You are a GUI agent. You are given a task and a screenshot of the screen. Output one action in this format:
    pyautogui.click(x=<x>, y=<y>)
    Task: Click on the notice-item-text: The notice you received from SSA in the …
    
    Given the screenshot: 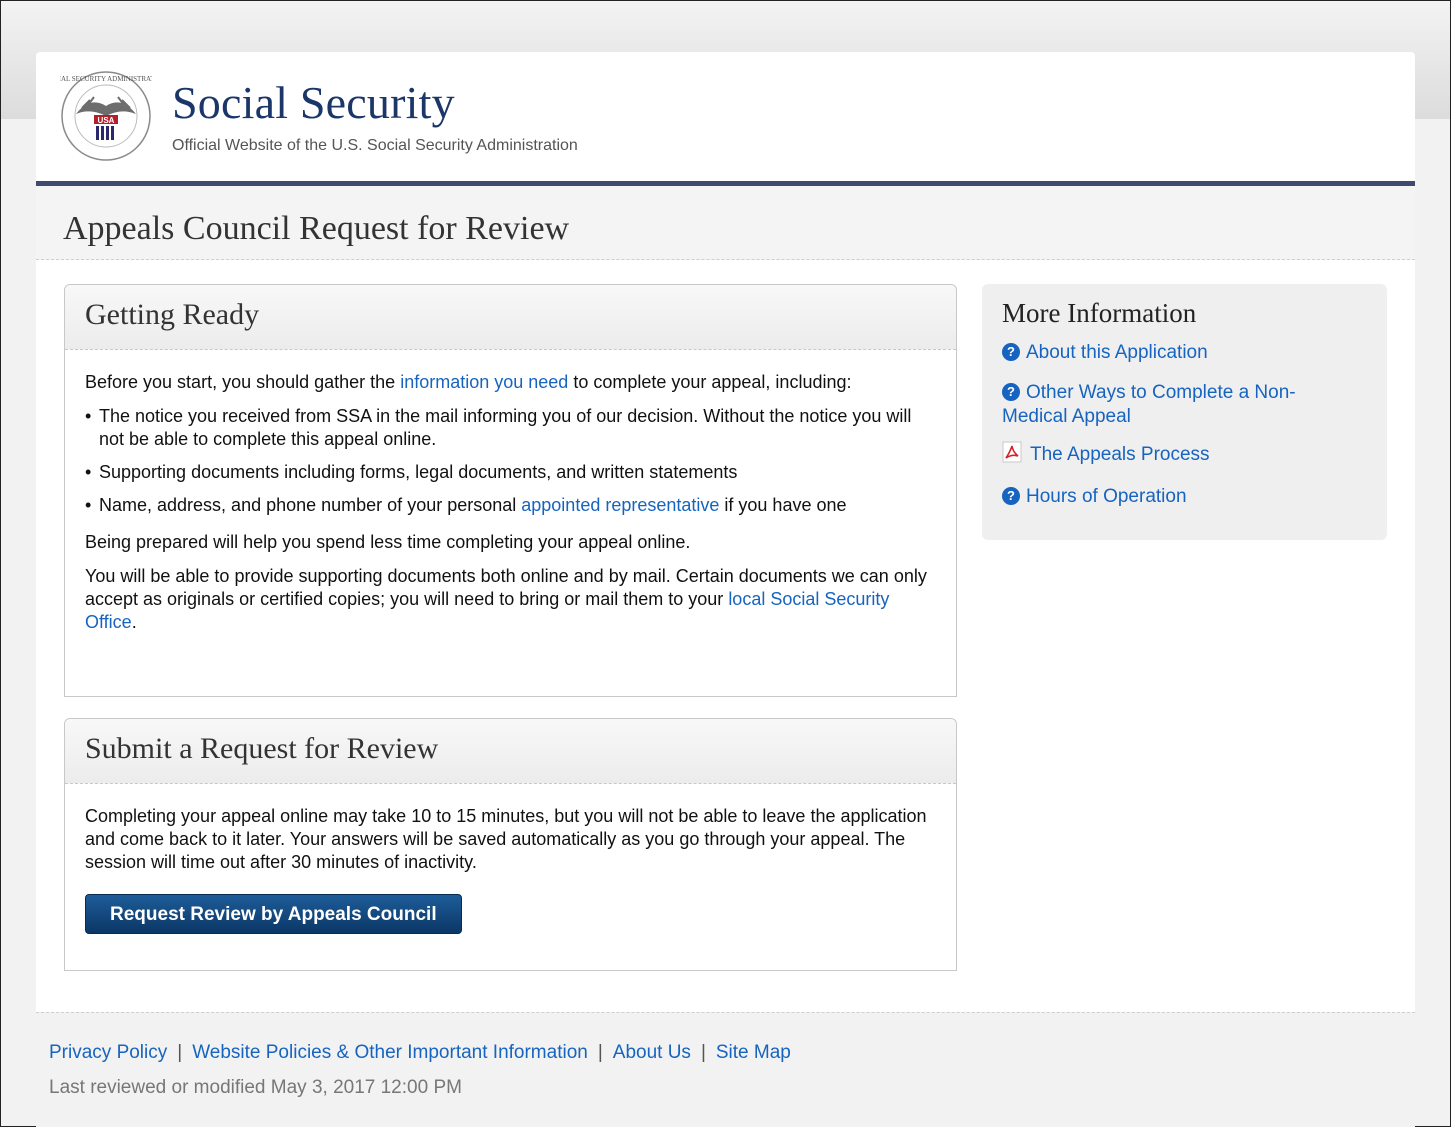 What is the action you would take?
    pyautogui.click(x=505, y=427)
    